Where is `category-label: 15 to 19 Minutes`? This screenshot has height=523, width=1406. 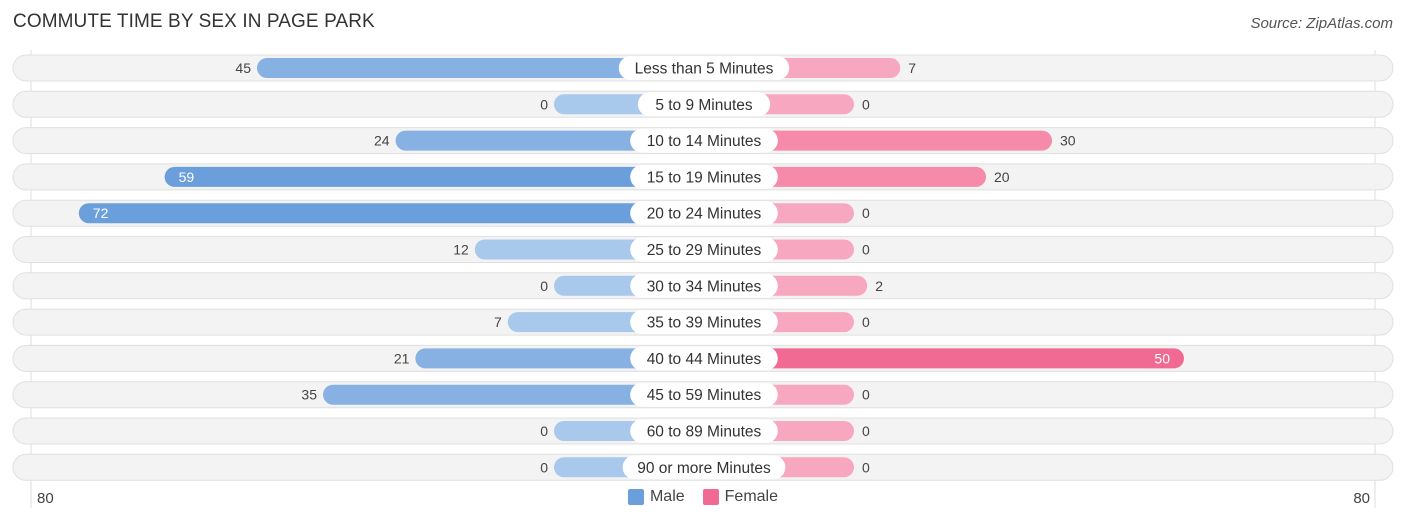
category-label: 15 to 19 Minutes is located at coordinates (704, 177).